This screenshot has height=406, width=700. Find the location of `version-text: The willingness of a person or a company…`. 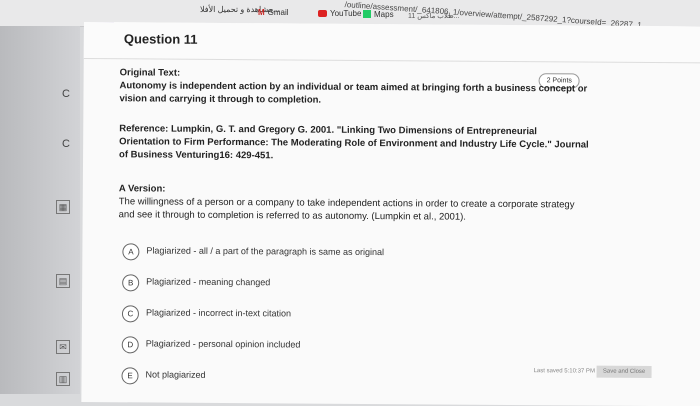

version-text: The willingness of a person or a company… is located at coordinates (354, 209).